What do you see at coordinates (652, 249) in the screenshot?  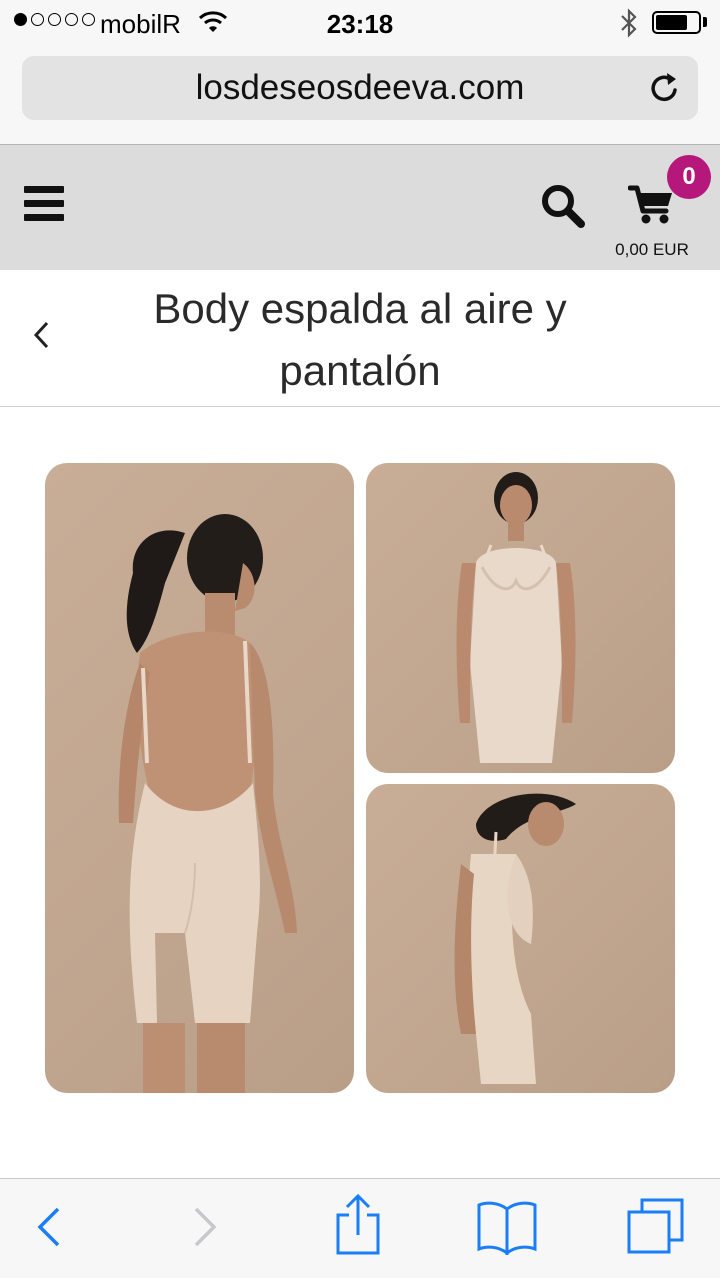 I see `cart-total: 0,00 EUR` at bounding box center [652, 249].